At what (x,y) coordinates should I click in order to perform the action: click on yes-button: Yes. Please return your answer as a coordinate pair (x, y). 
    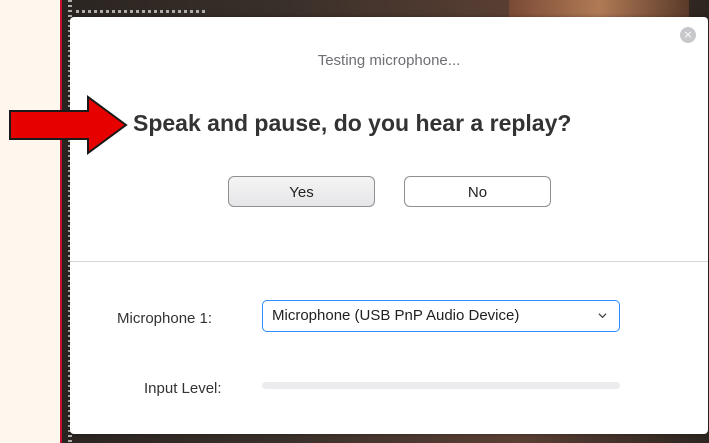
    Looking at the image, I should click on (301, 191).